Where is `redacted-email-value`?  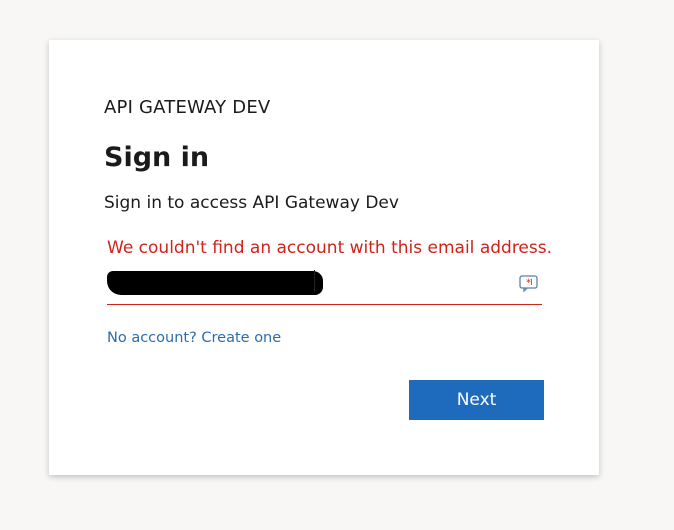
redacted-email-value is located at coordinates (215, 283).